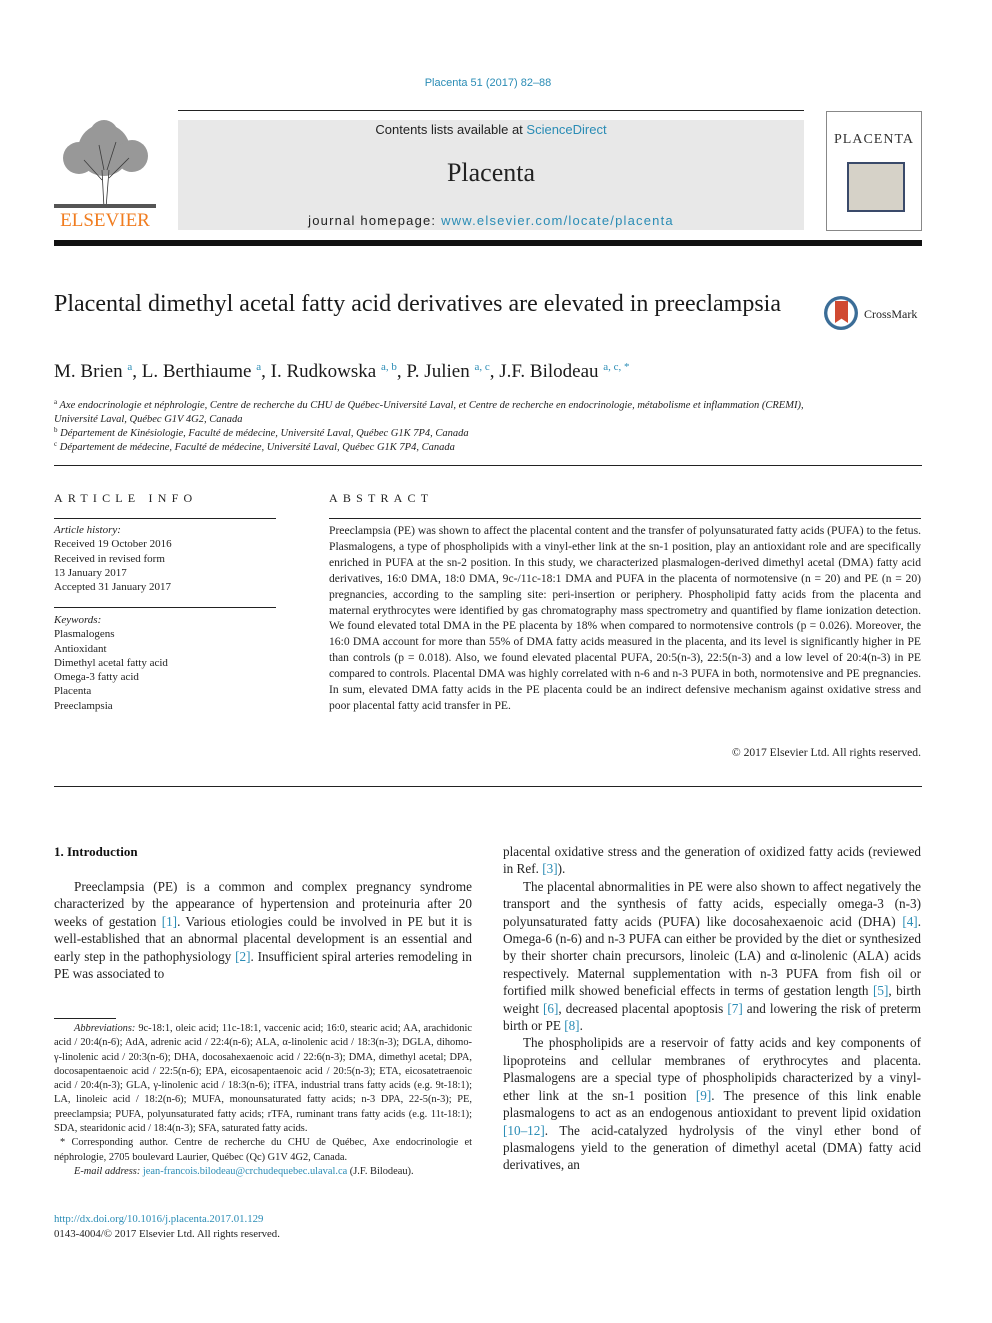  I want to click on sciencedirect-link: ScienceDirect, so click(566, 129).